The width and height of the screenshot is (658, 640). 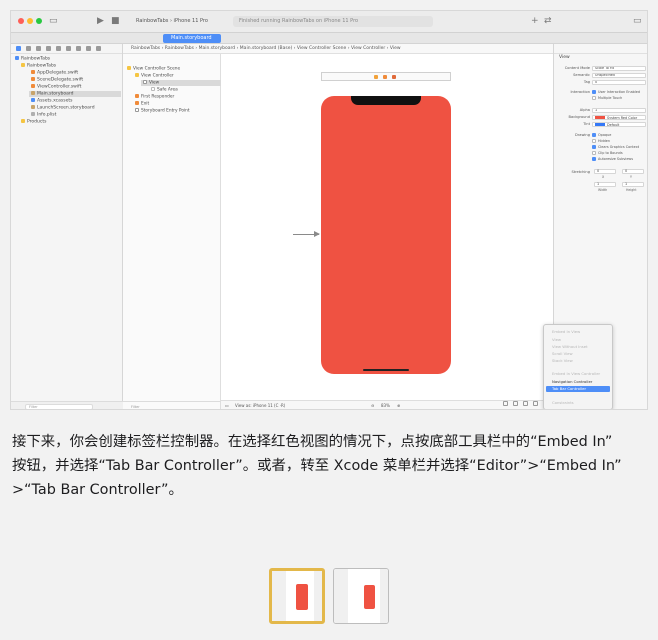 I want to click on report-icon, so click(x=98, y=48).